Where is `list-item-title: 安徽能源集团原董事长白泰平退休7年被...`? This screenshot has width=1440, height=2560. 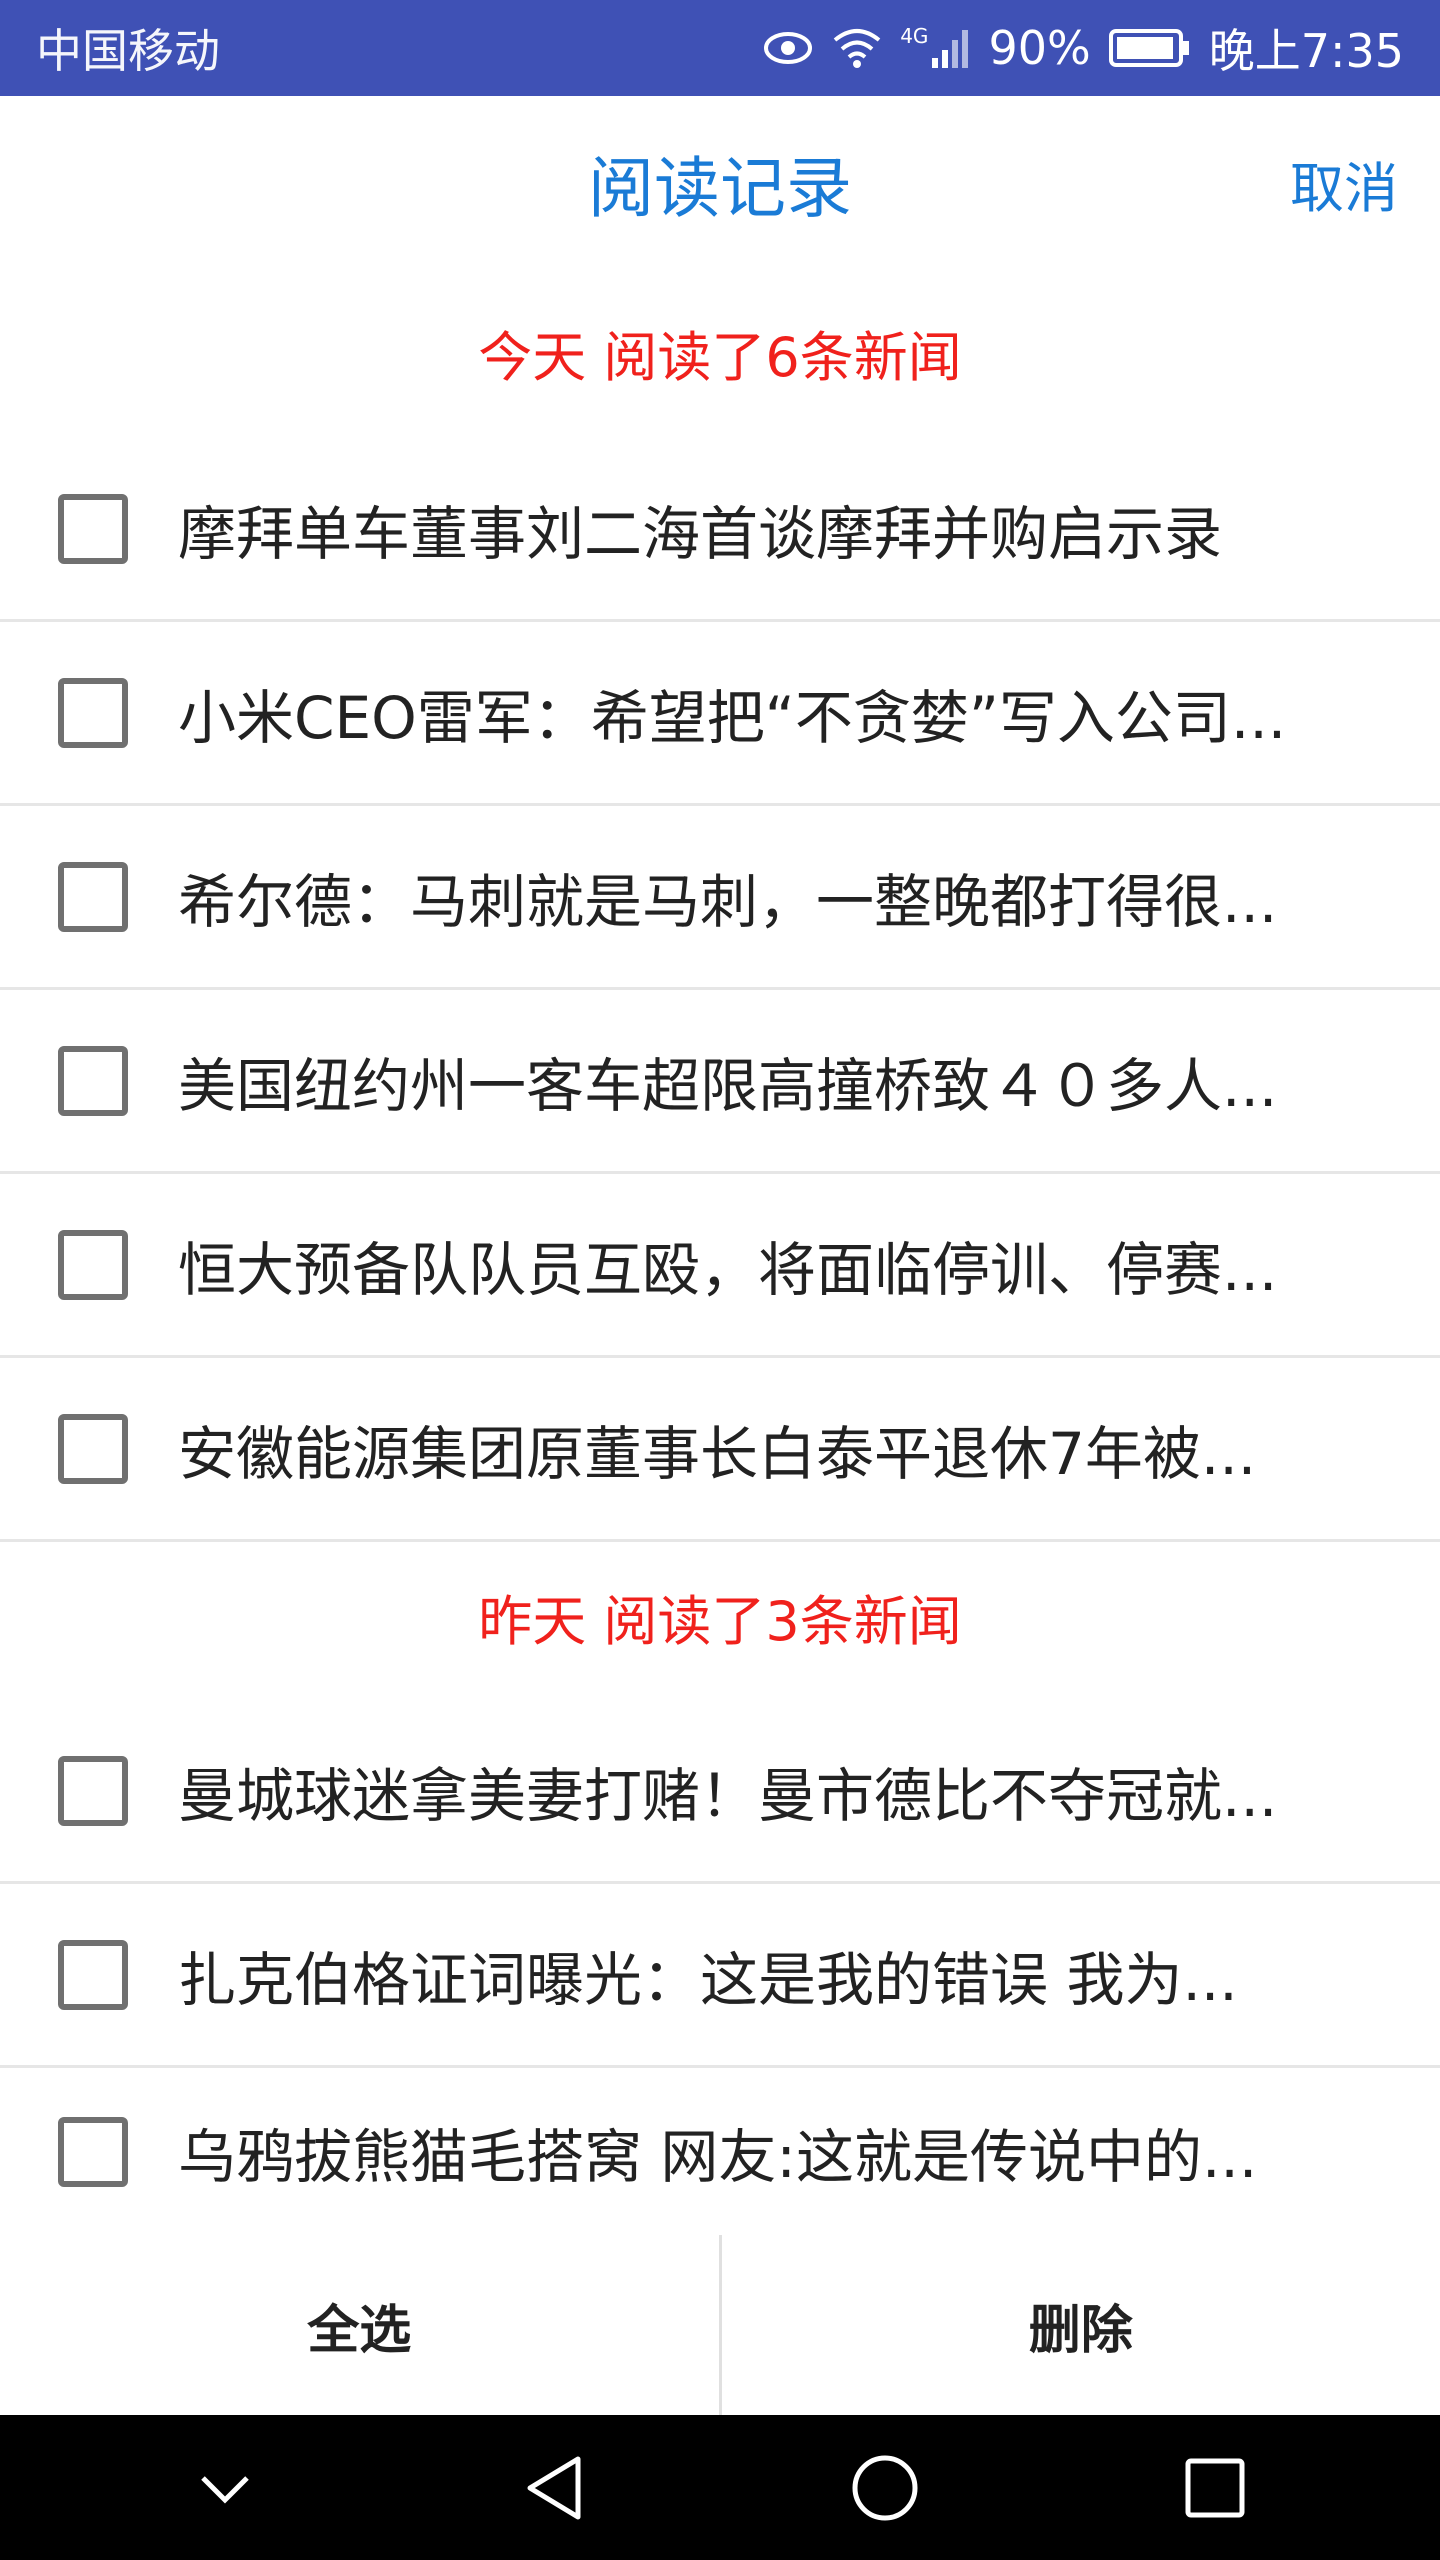 list-item-title: 安徽能源集团原董事长白泰平退休7年被... is located at coordinates (717, 1453).